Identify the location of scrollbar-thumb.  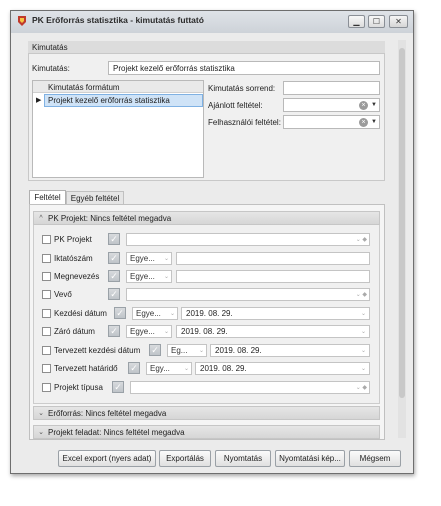
(402, 223).